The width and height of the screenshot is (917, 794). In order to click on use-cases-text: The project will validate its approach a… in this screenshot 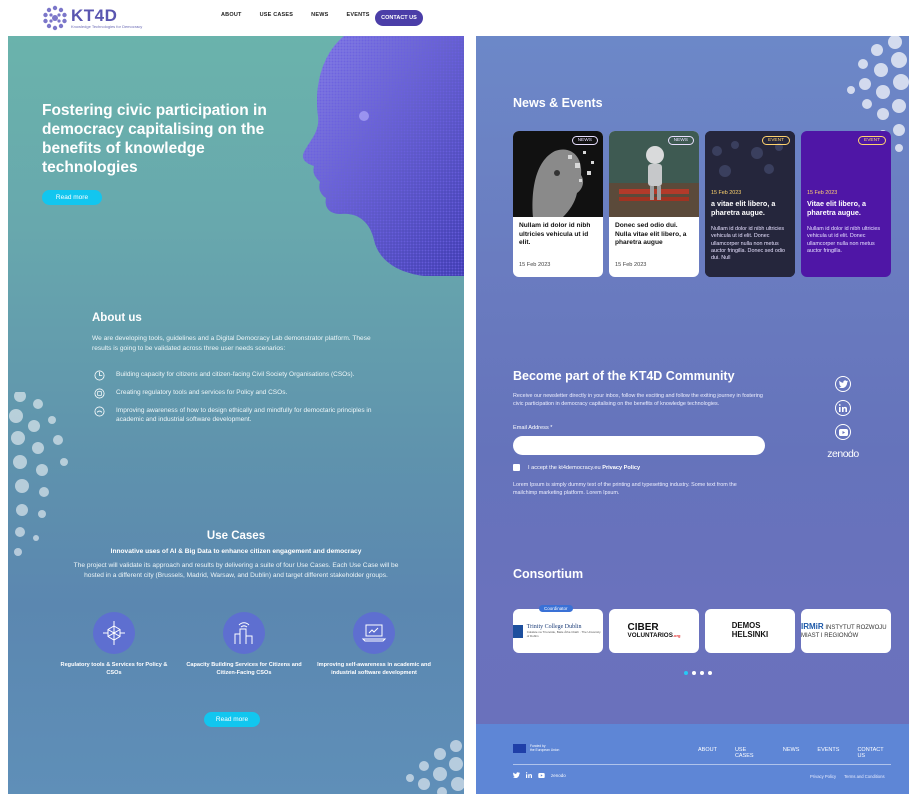, I will do `click(236, 571)`.